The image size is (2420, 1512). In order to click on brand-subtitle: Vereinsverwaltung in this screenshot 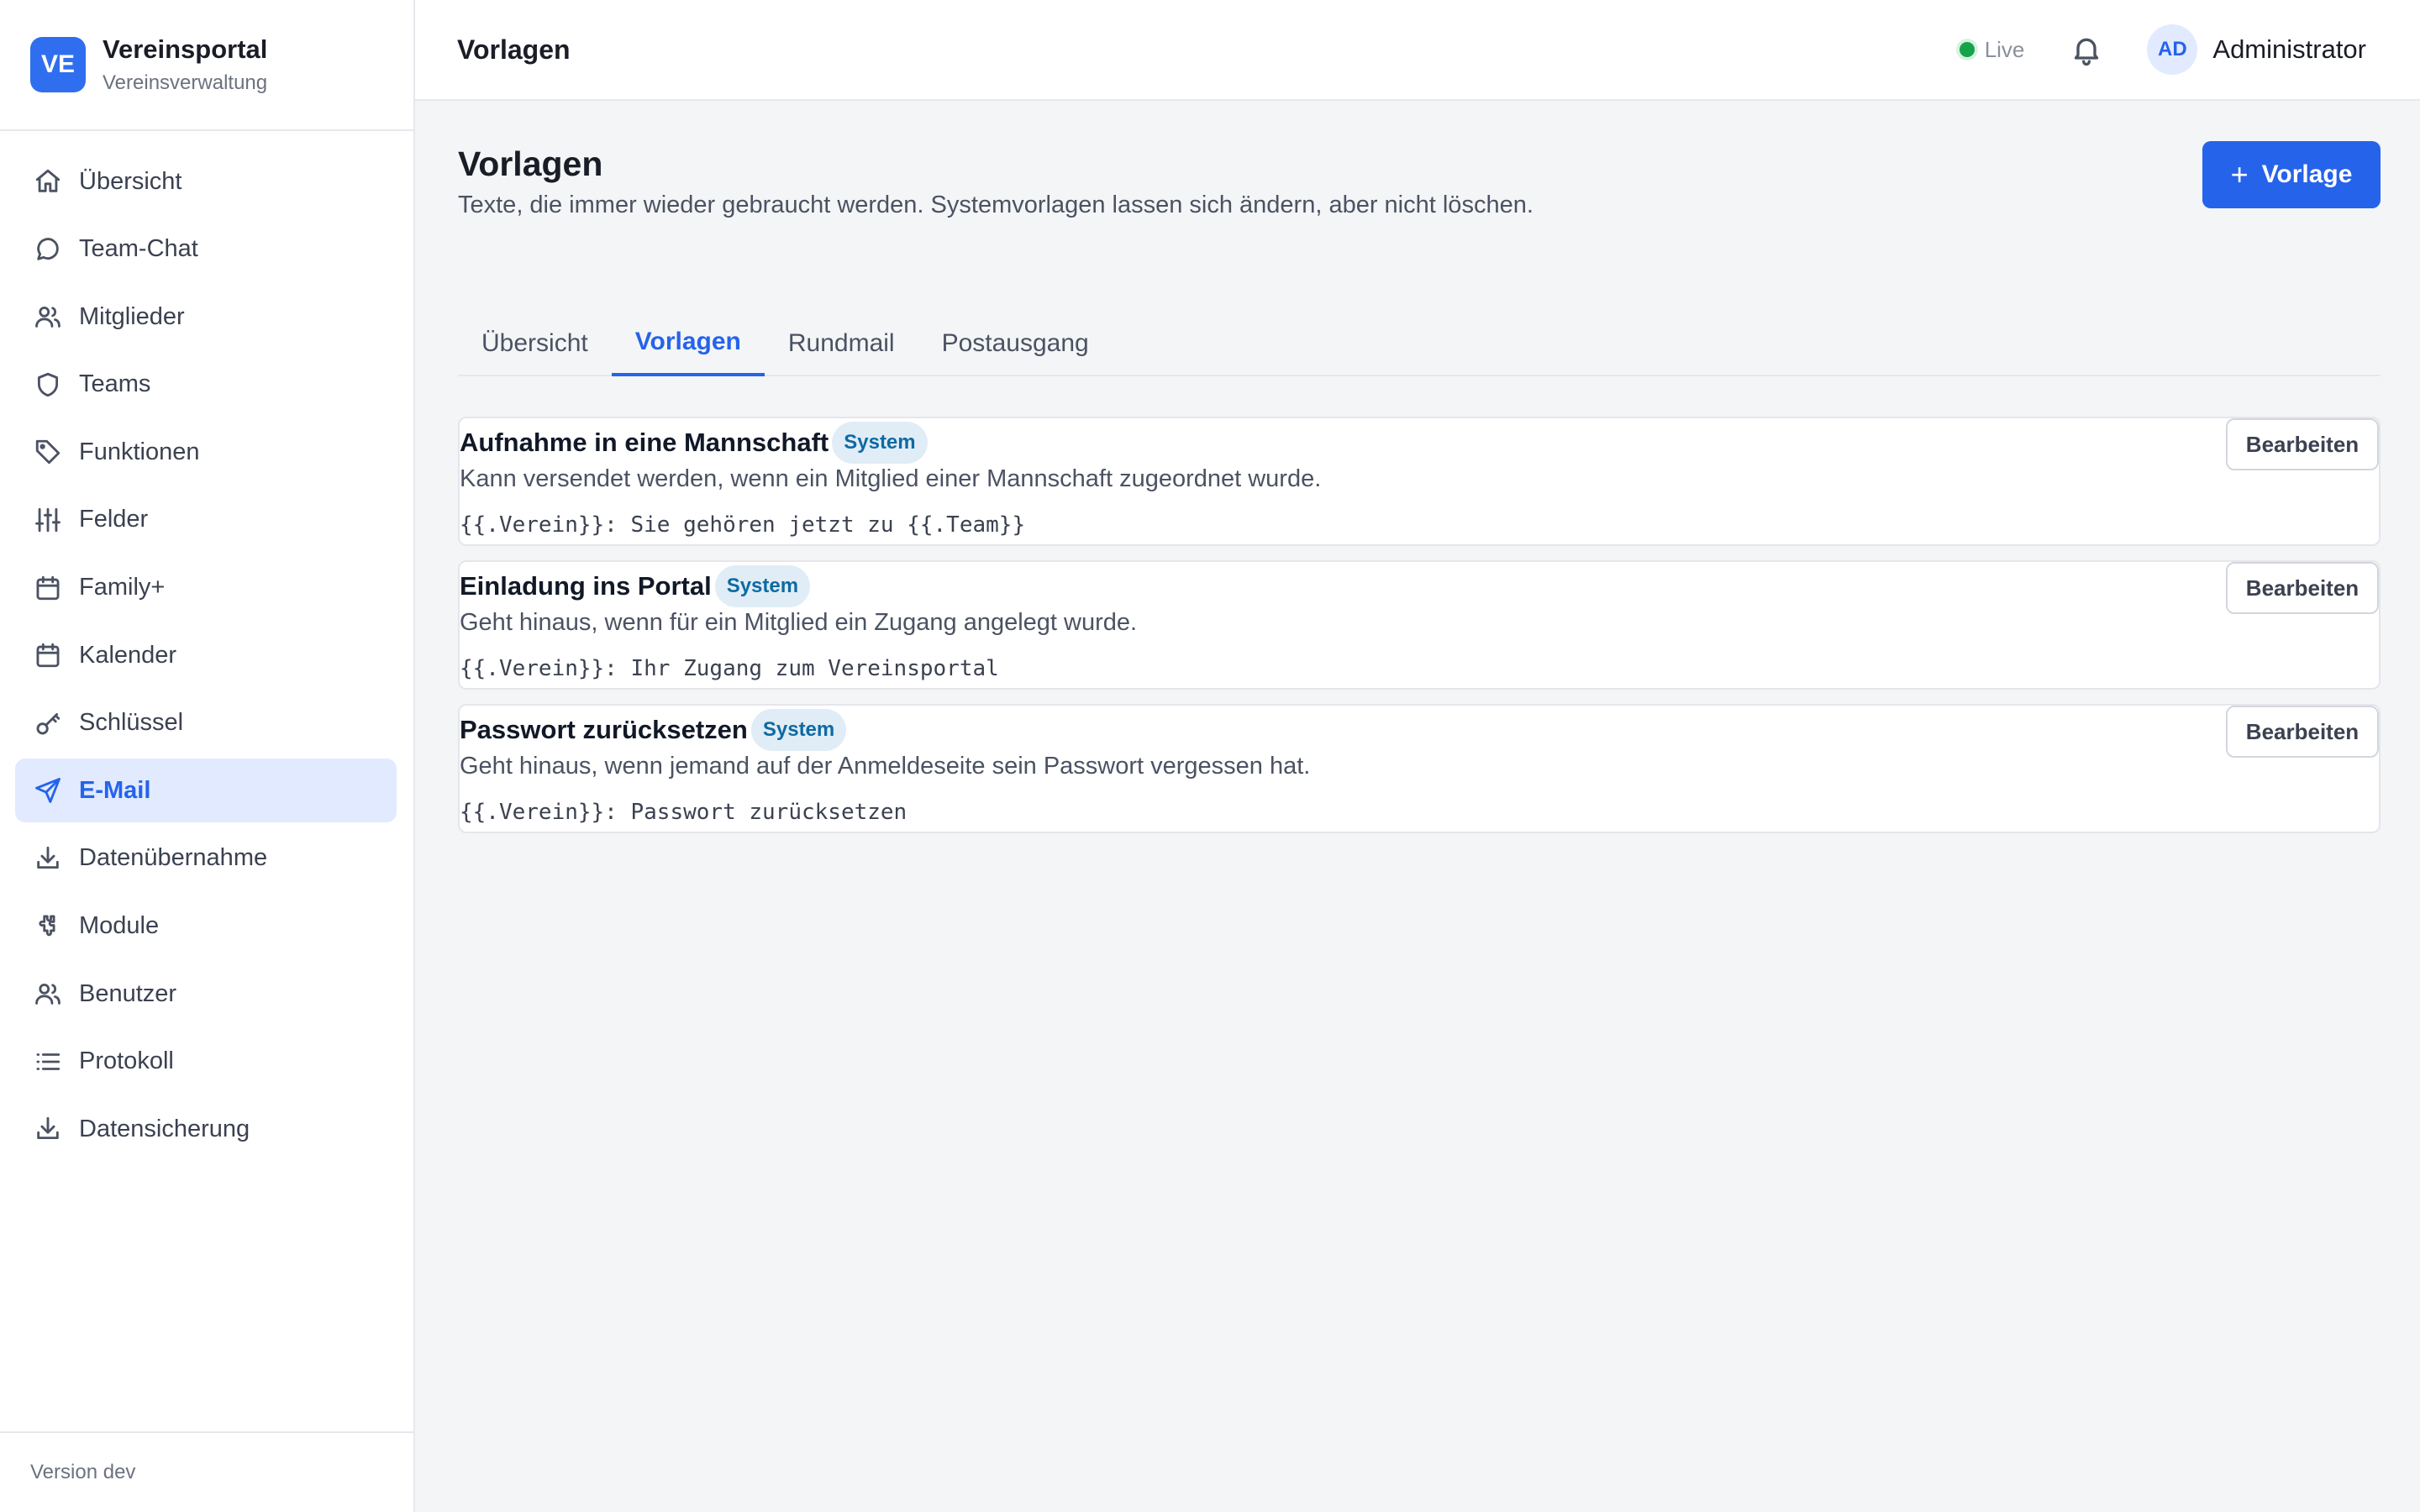, I will do `click(185, 82)`.